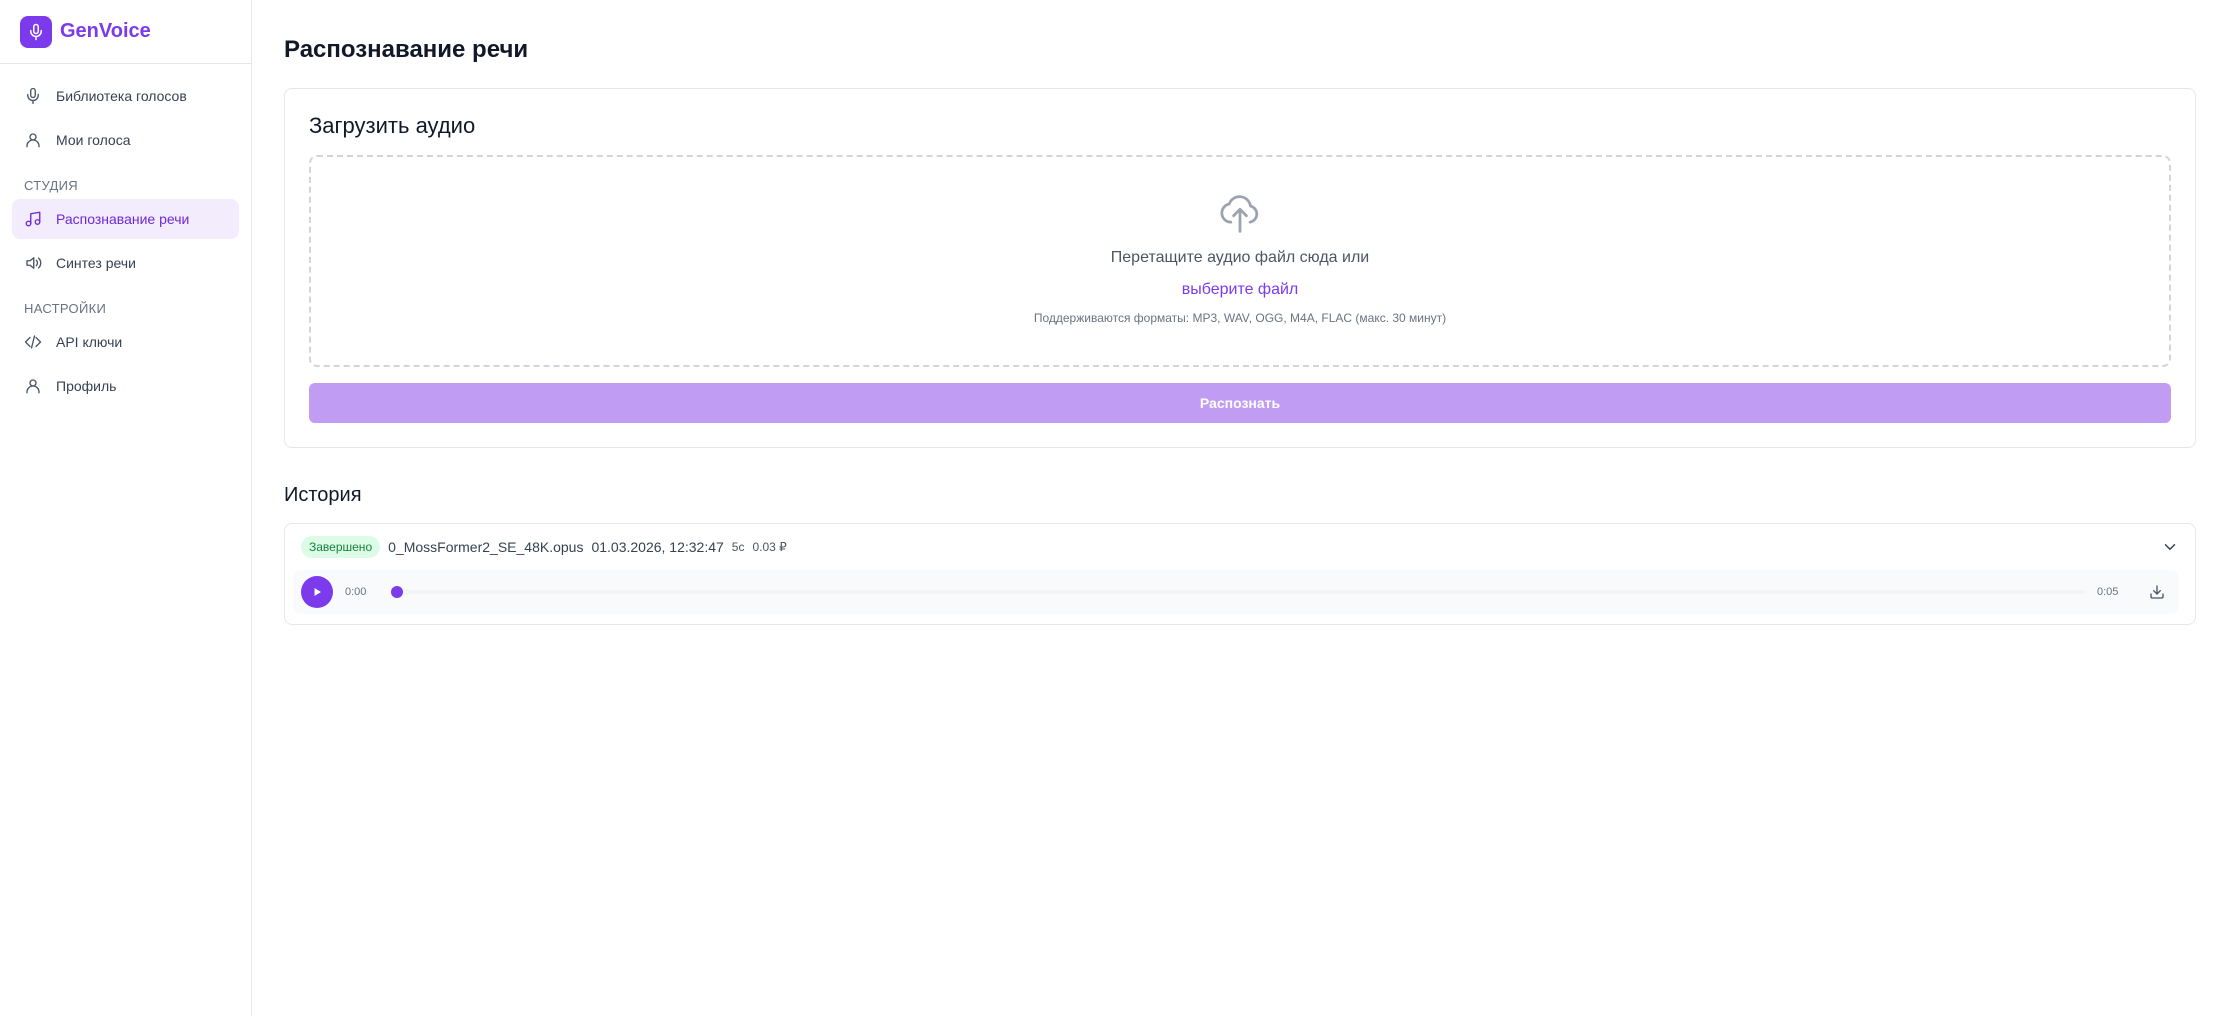  What do you see at coordinates (51, 185) in the screenshot?
I see `section-studio: СТУДИЯ` at bounding box center [51, 185].